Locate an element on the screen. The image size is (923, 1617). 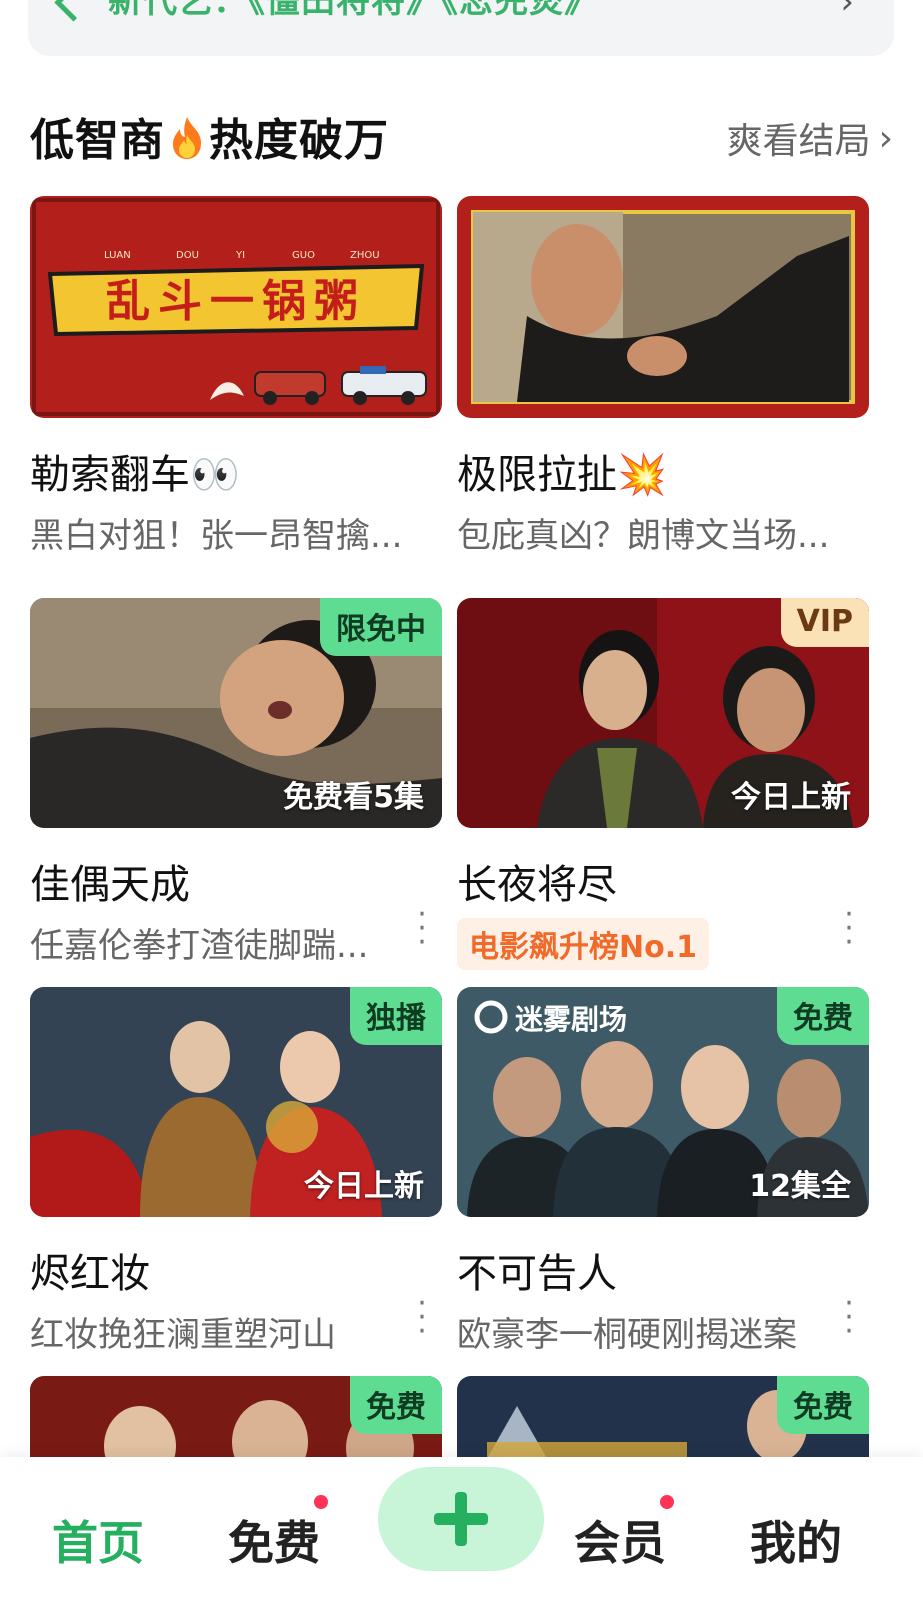
video-thumbnail: LUAN DOU YI GUO ZHOU 乱斗一锅粥 is located at coordinates (236, 307).